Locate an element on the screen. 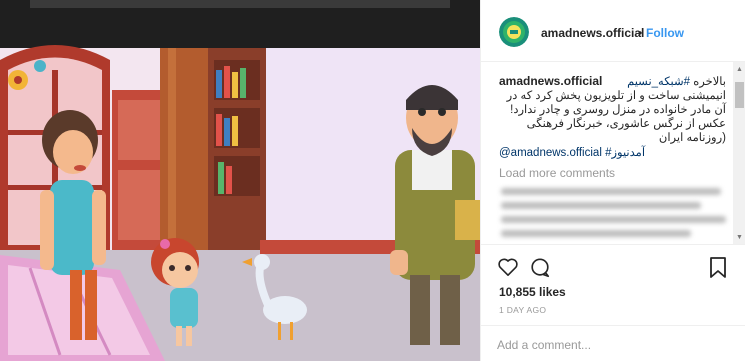  avatar-logo-icon is located at coordinates (514, 32).